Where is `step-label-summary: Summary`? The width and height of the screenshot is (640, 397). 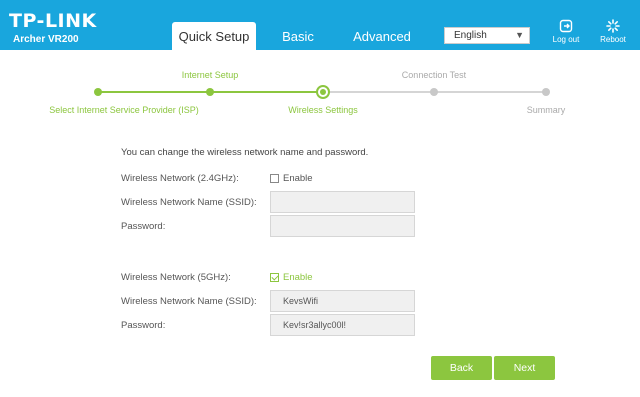
step-label-summary: Summary is located at coordinates (546, 110).